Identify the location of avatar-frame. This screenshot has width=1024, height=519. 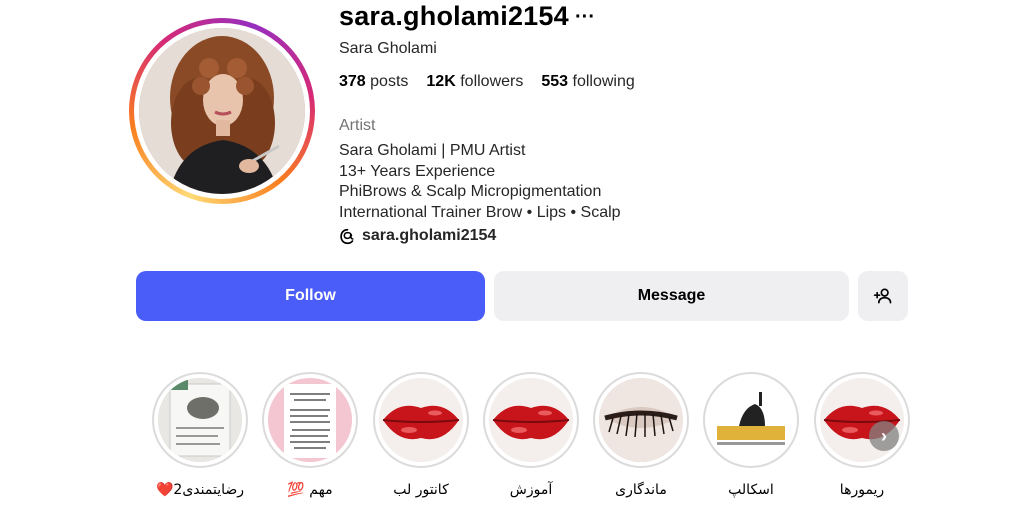
(222, 111).